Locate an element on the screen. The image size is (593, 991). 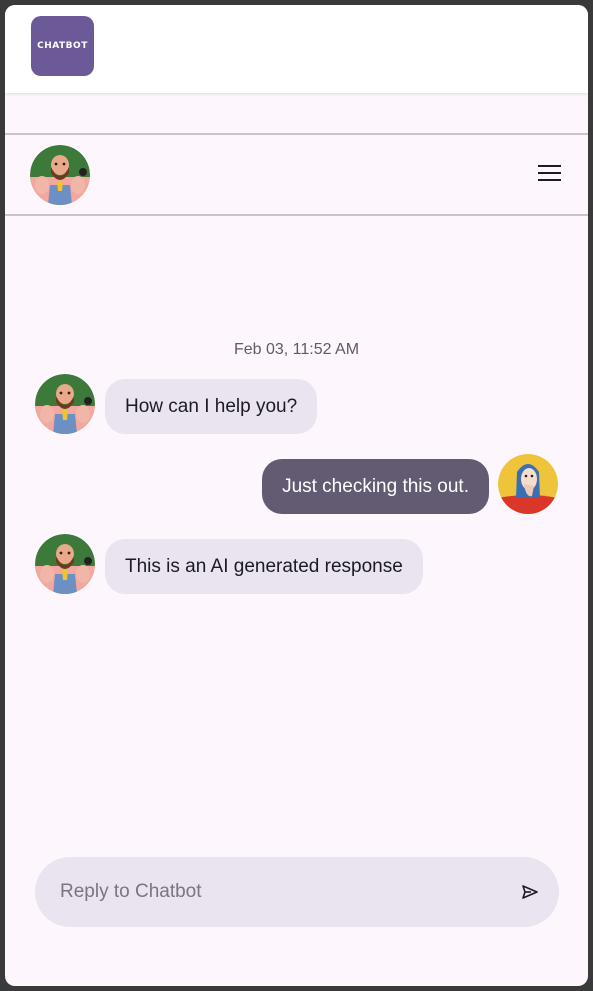
user-message-bubble: Just checking this out. is located at coordinates (375, 486).